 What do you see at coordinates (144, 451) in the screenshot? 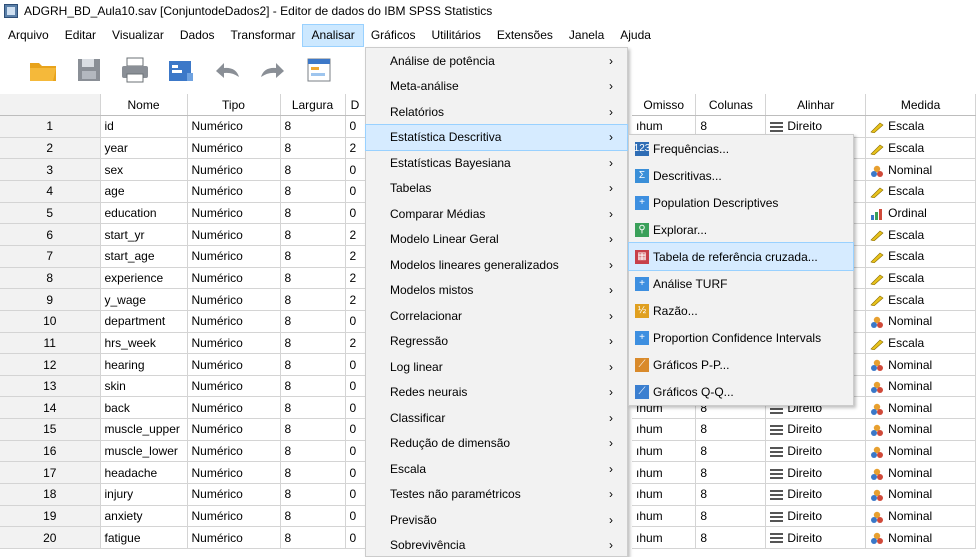
I see `variable-name-cell: muscle_lower` at bounding box center [144, 451].